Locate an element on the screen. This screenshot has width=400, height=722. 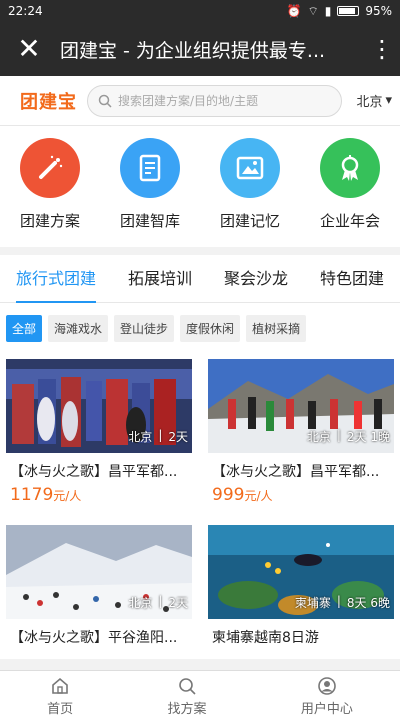
nav-label: 首页 is located at coordinates (60, 709).